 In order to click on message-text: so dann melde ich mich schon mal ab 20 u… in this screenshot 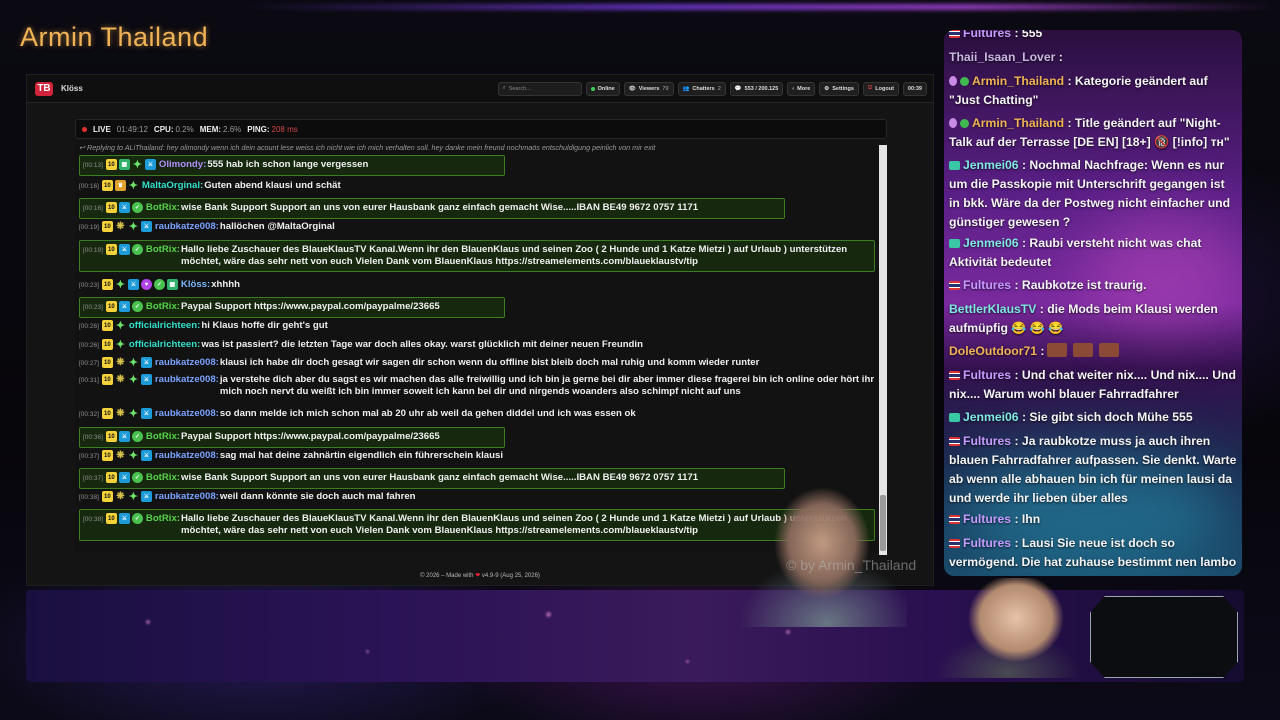, I will do `click(427, 413)`.